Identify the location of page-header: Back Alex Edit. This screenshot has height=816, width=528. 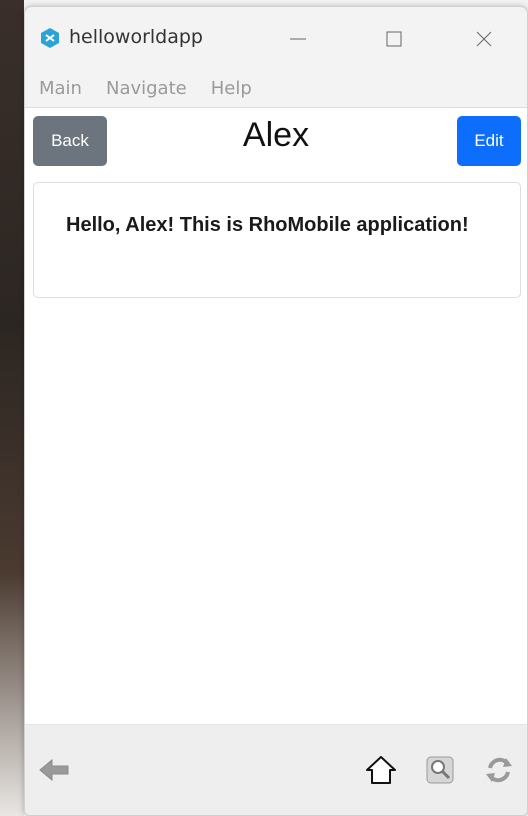
(276, 141).